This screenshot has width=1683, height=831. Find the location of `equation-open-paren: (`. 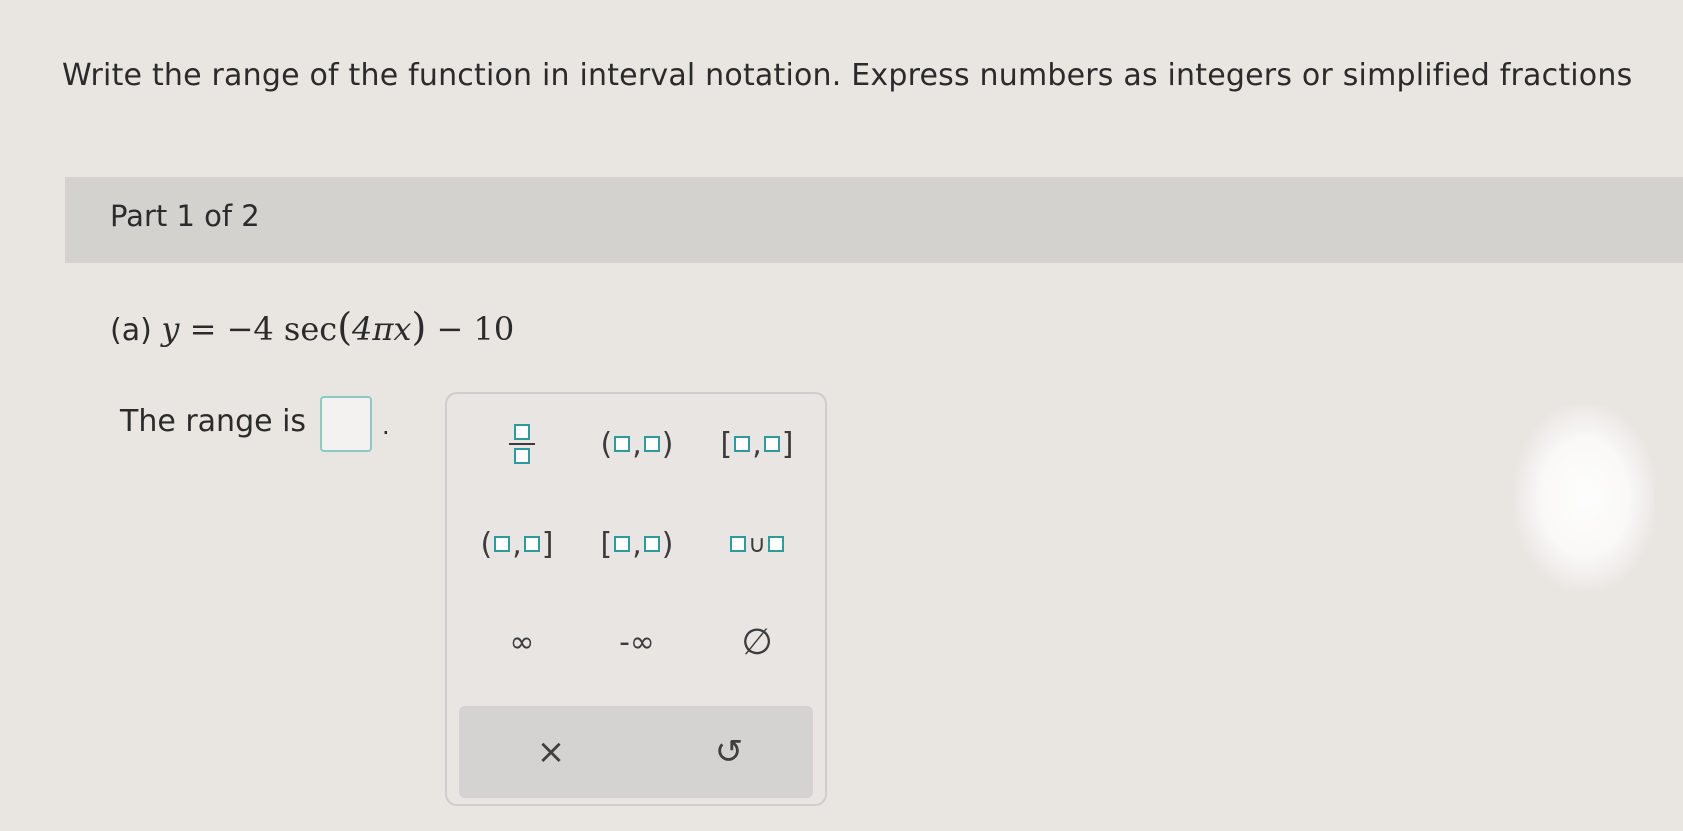

equation-open-paren: ( is located at coordinates (345, 327).